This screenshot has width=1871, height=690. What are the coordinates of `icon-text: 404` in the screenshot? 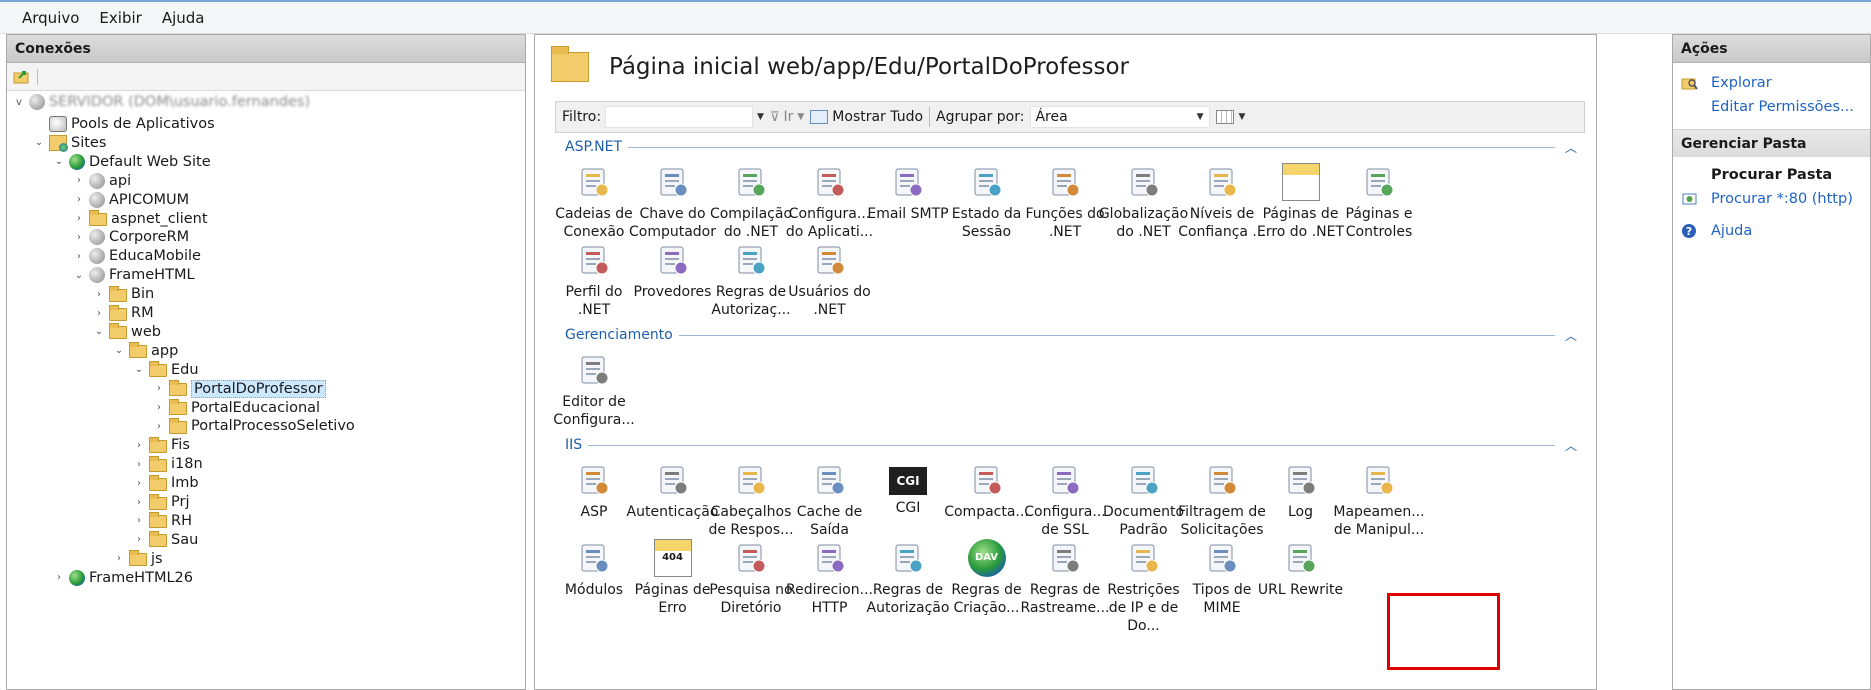 It's located at (672, 557).